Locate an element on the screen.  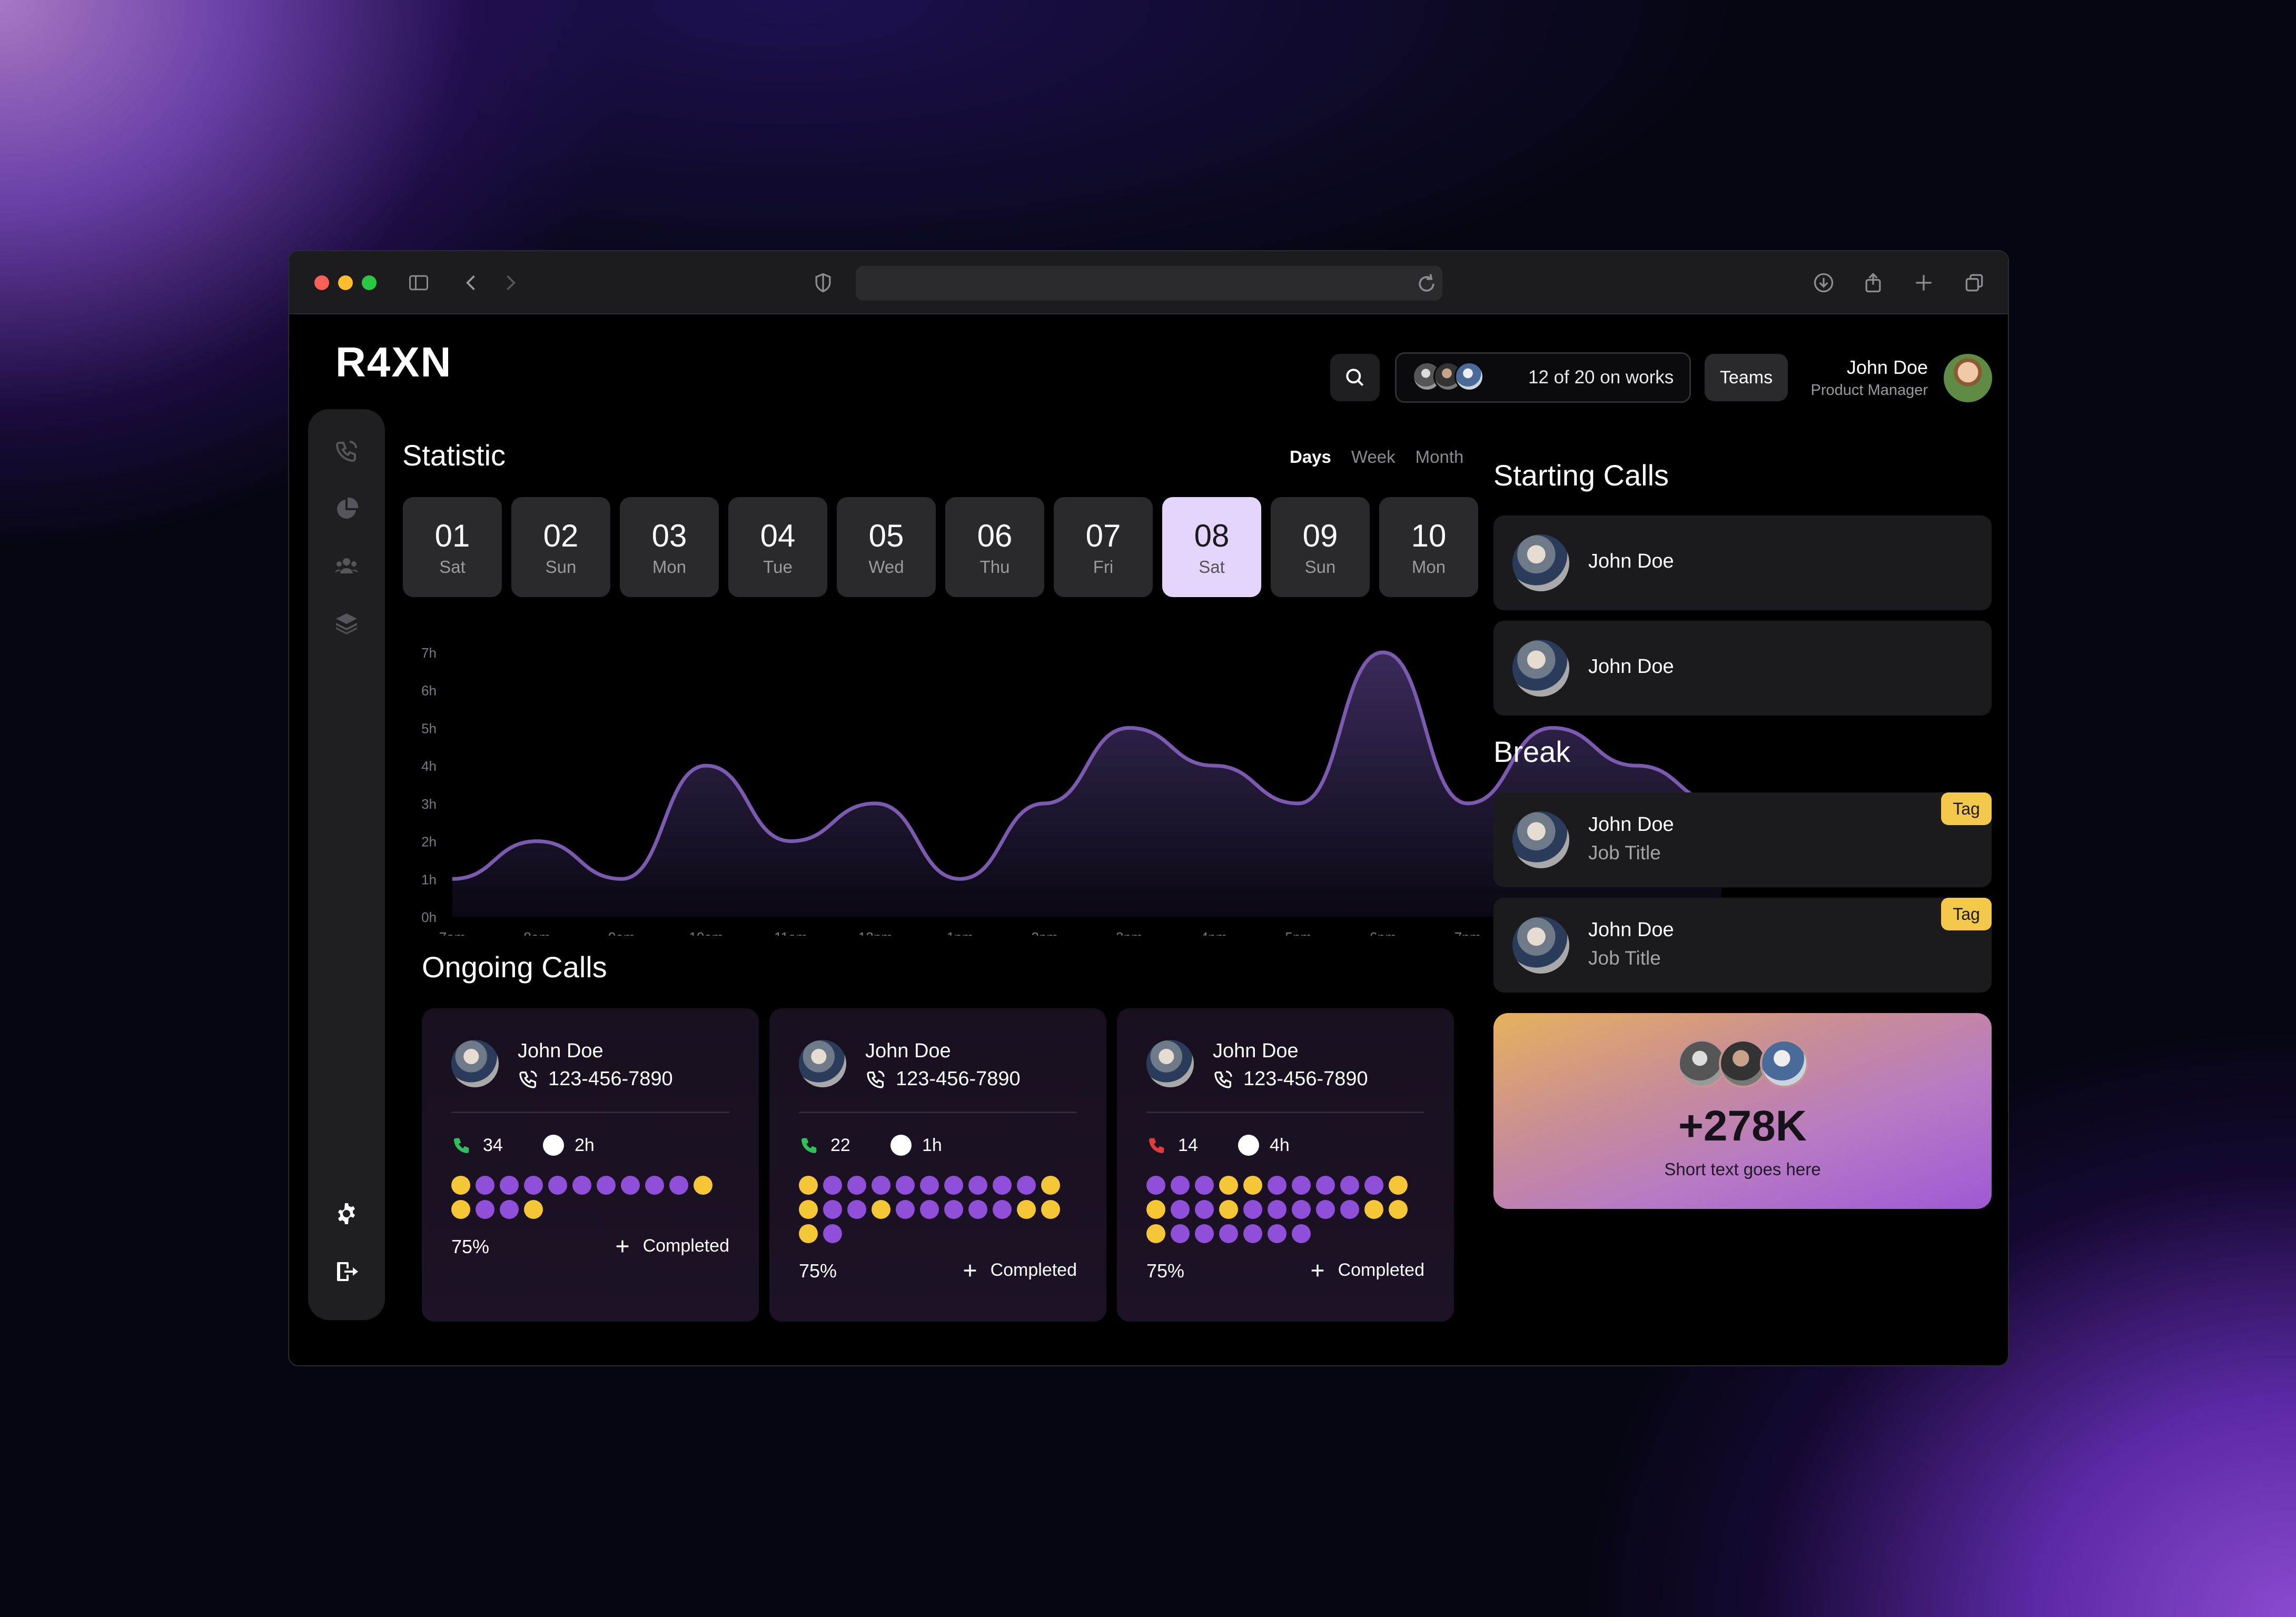
address-bar is located at coordinates (1149, 283).